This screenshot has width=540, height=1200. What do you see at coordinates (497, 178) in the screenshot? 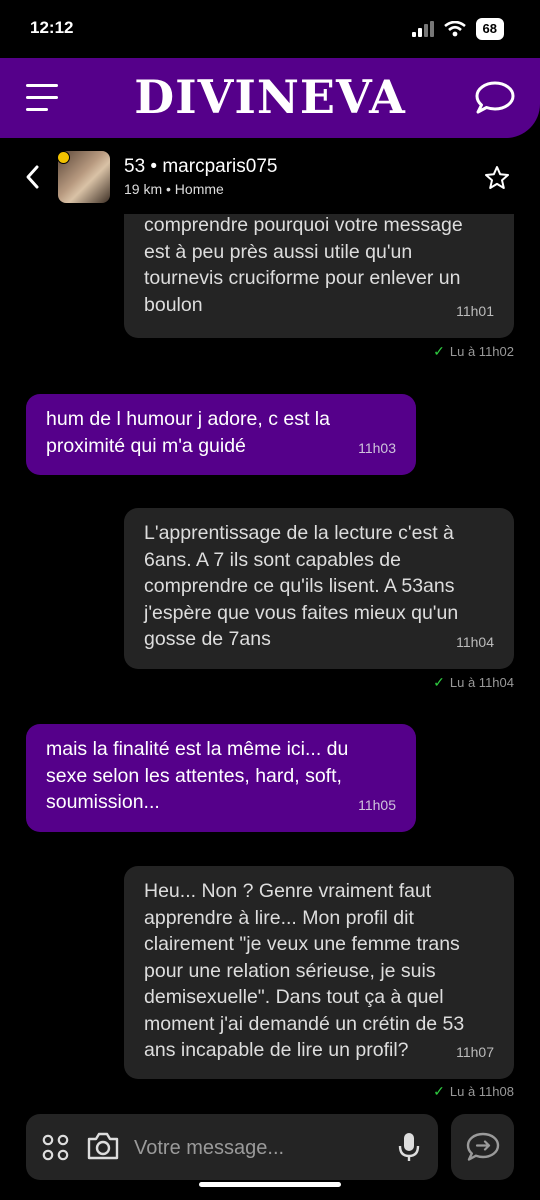
I see `star-icon` at bounding box center [497, 178].